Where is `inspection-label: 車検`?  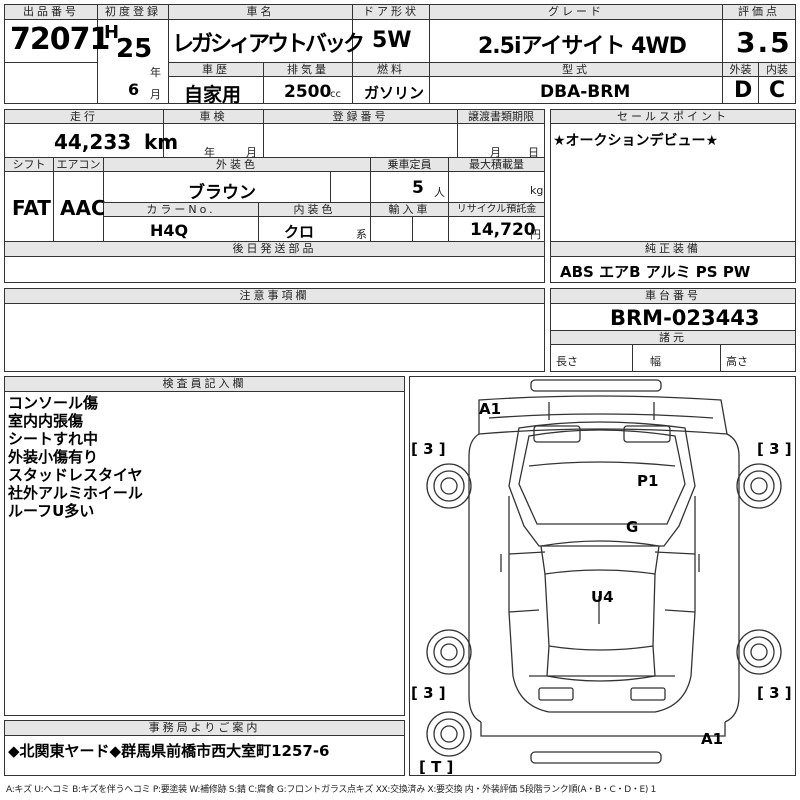 inspection-label: 車検 is located at coordinates (213, 117).